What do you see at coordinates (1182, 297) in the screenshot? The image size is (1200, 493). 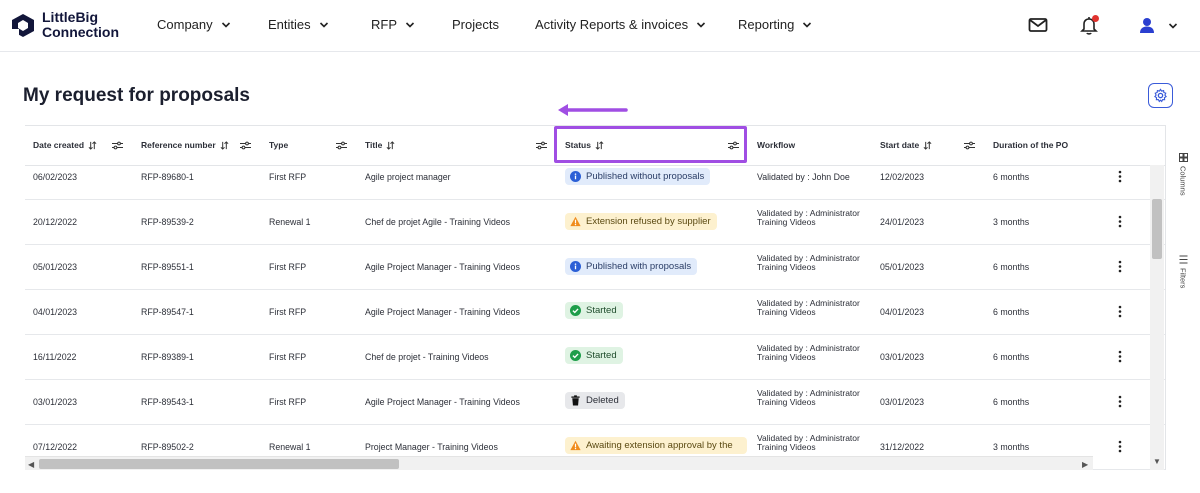 I see `side-tool-panel: Columns Filters` at bounding box center [1182, 297].